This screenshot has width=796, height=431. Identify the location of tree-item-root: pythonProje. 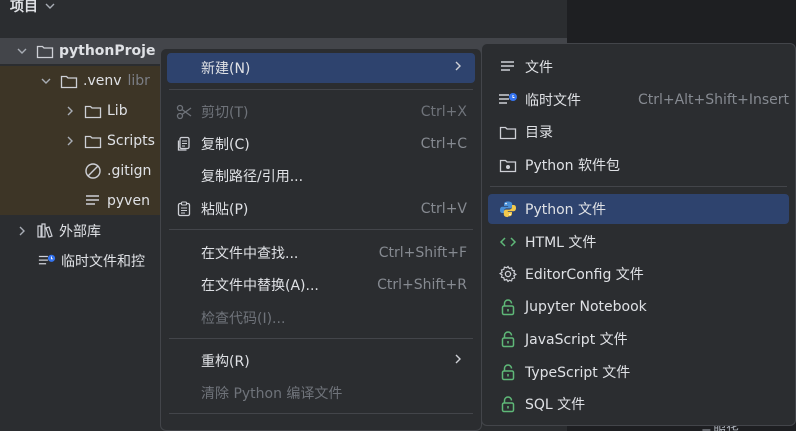
(84, 51).